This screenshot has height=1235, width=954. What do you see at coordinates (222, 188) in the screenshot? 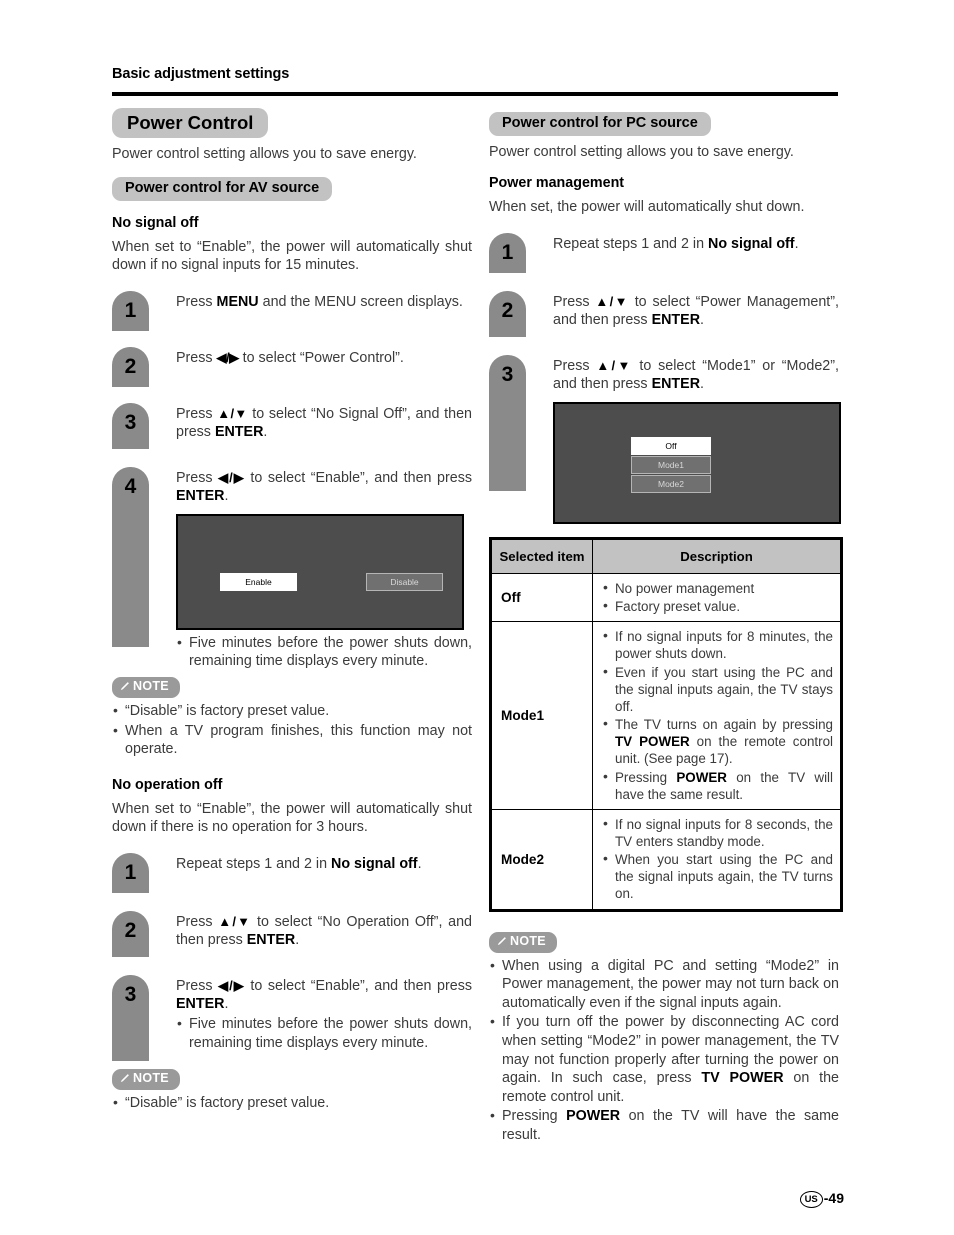
I see `subsection-title-av-source: Power control for AV source` at bounding box center [222, 188].